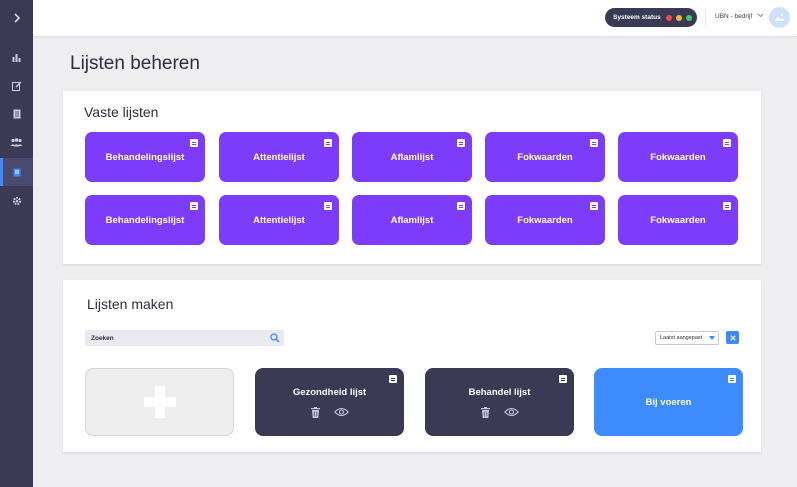 This screenshot has height=487, width=797. Describe the element at coordinates (16, 243) in the screenshot. I see `sidebar` at that location.